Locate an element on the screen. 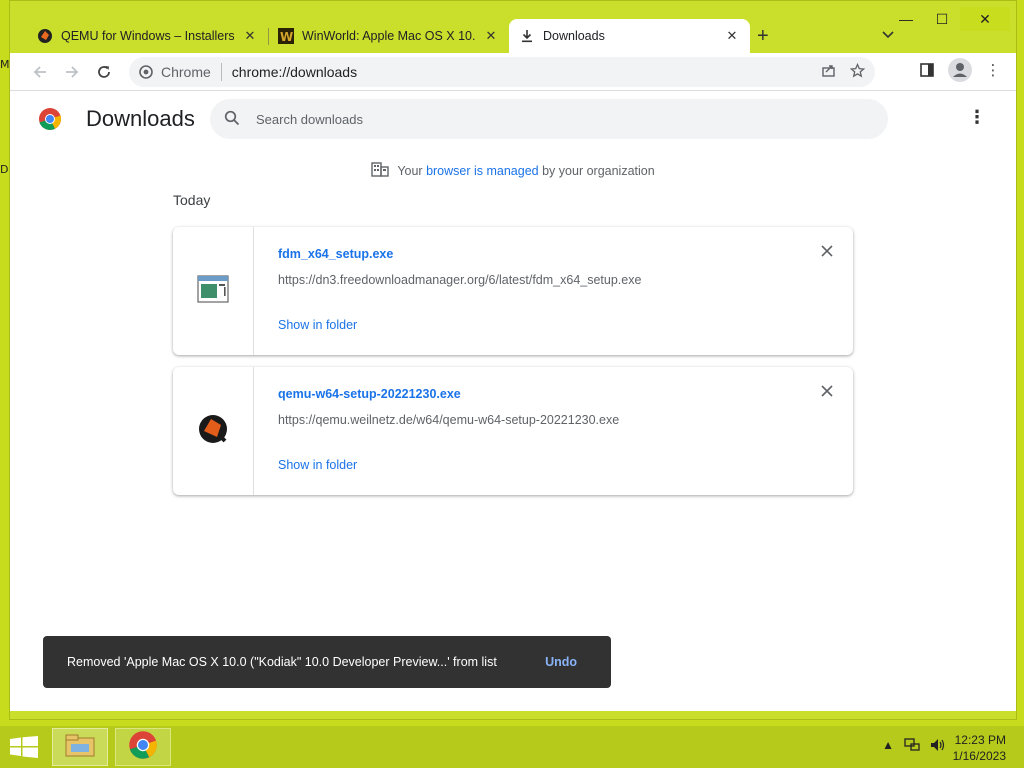 This screenshot has height=768, width=1024. omnibox-actions is located at coordinates (843, 71).